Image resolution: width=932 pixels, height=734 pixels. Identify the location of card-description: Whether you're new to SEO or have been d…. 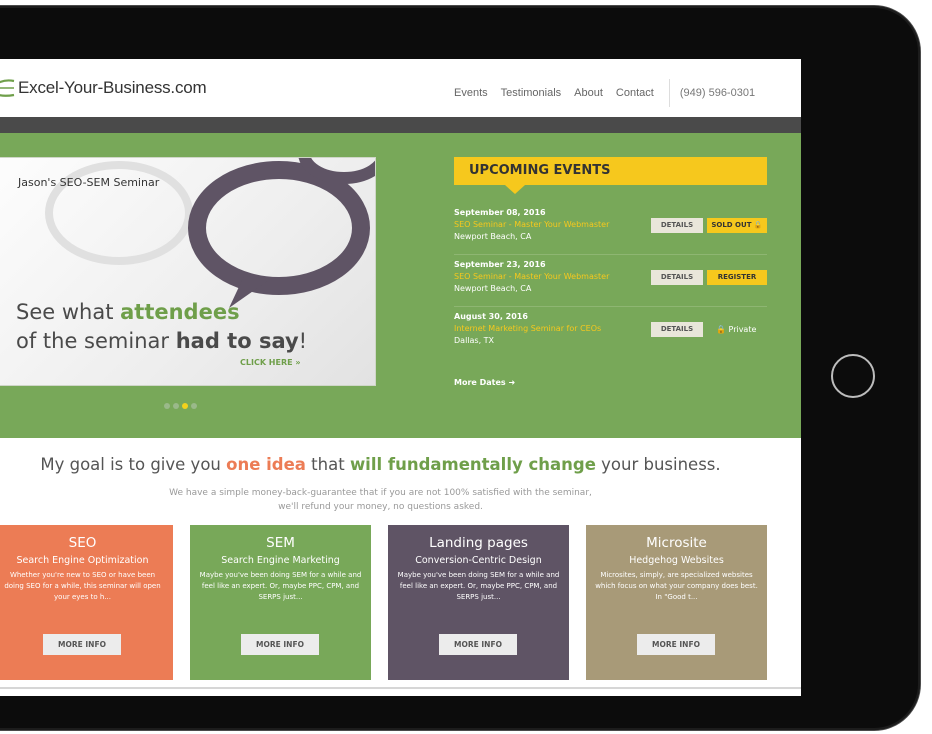
(82, 586).